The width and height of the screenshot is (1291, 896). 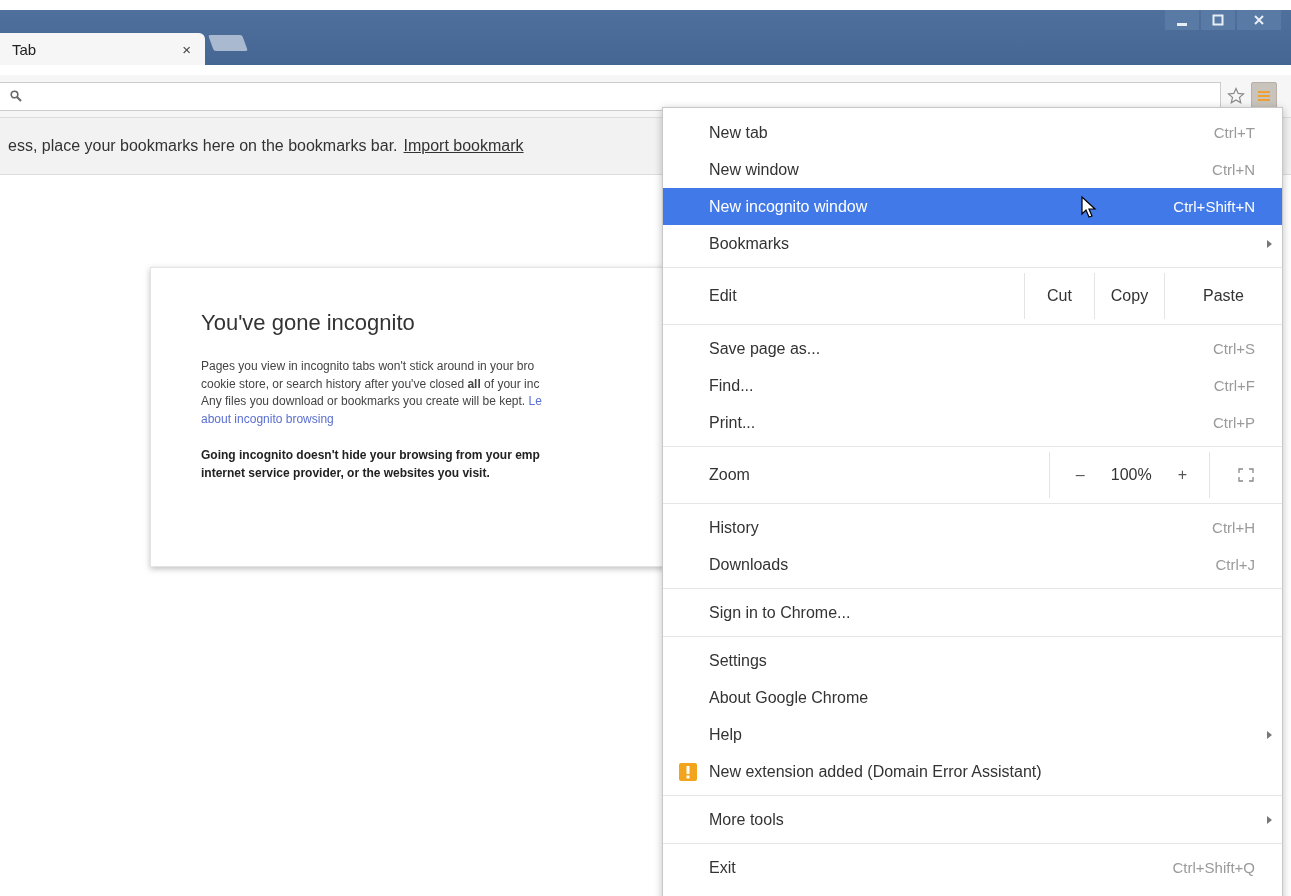 What do you see at coordinates (345, 473) in the screenshot?
I see `warning-text: internet service provider, or the websites you visit.` at bounding box center [345, 473].